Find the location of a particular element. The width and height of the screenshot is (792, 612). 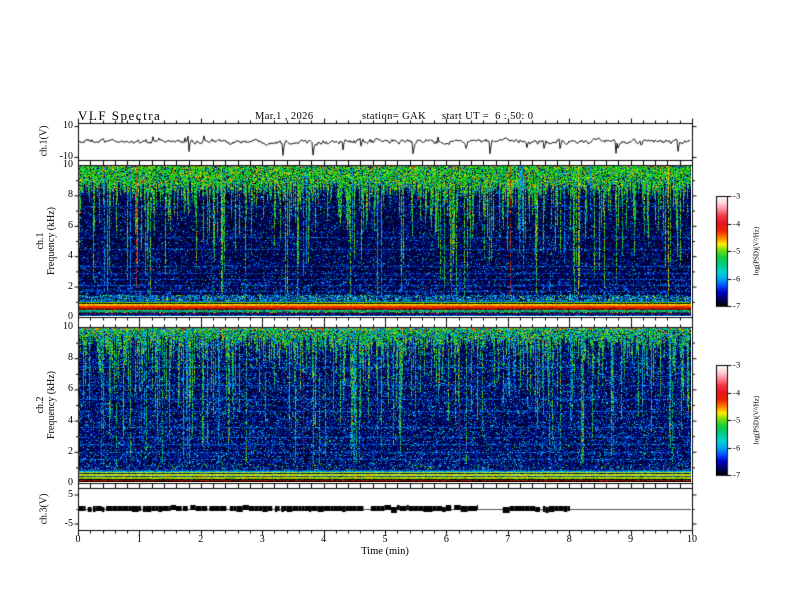

ch2-spec-ylabel-freq: Frequency (kHz) is located at coordinates (51, 405).